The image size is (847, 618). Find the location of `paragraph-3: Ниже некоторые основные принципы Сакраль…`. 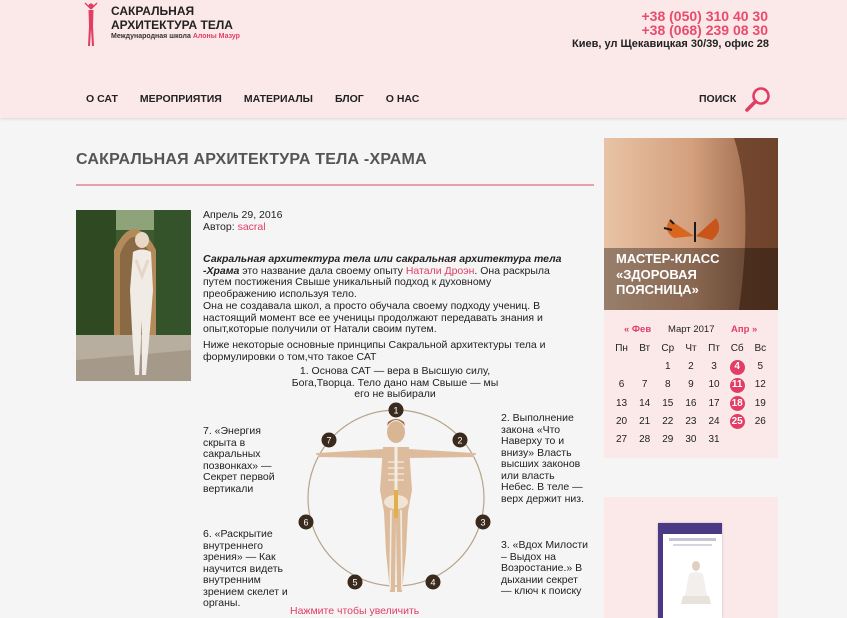

paragraph-3: Ниже некоторые основные принципы Сакраль… is located at coordinates (374, 351).